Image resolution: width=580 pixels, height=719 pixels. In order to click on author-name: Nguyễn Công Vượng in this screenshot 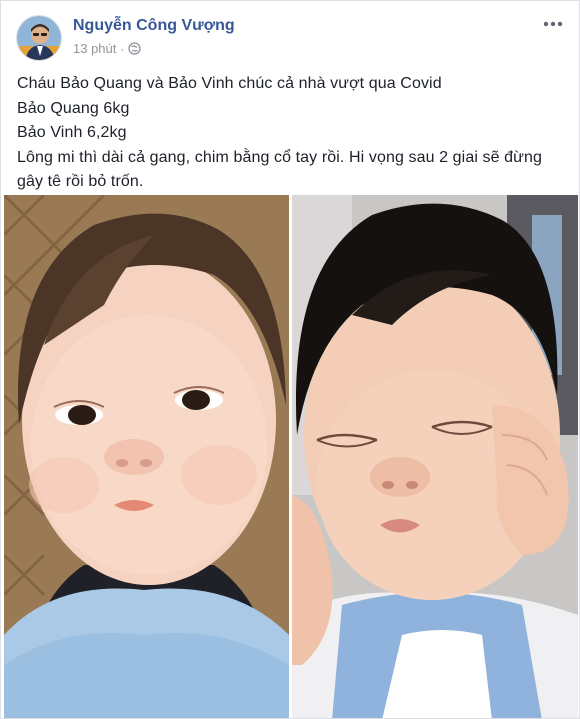, I will do `click(154, 26)`.